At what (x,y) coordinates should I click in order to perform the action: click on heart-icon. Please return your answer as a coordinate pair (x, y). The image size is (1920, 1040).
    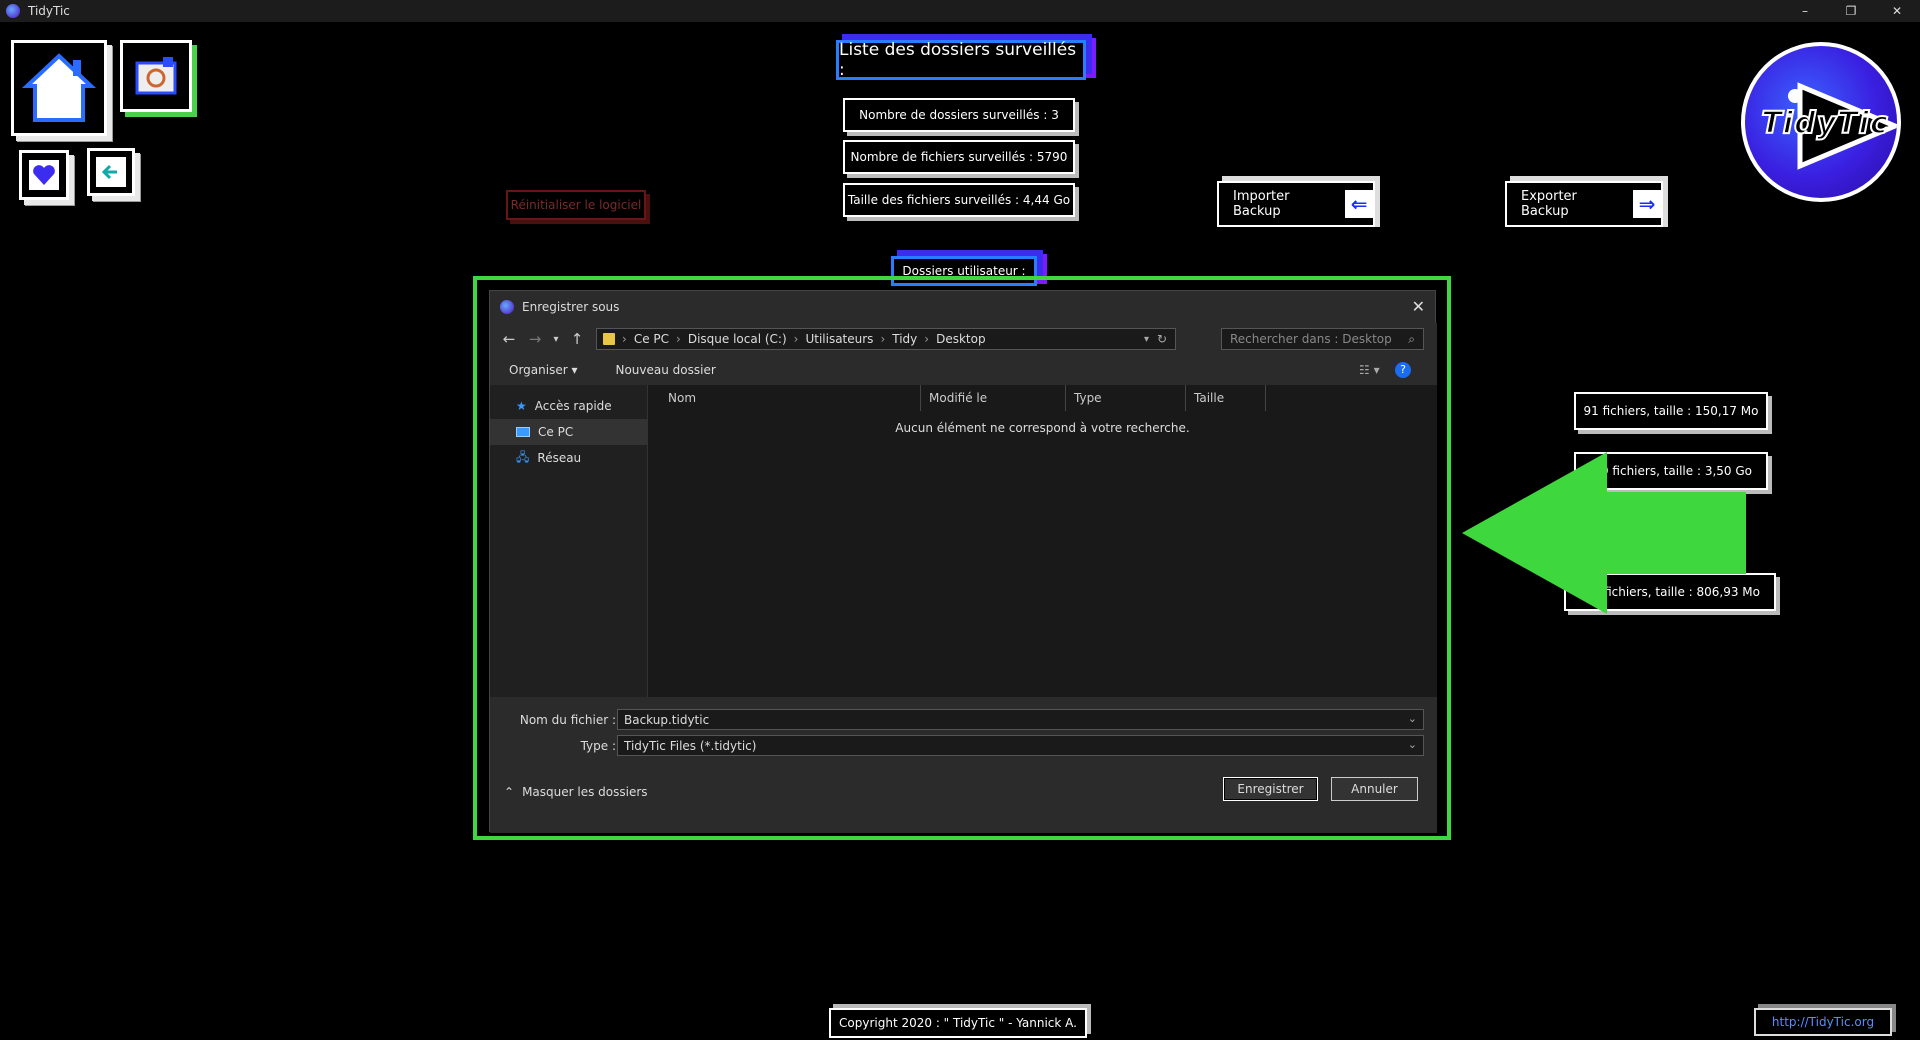
    Looking at the image, I should click on (44, 175).